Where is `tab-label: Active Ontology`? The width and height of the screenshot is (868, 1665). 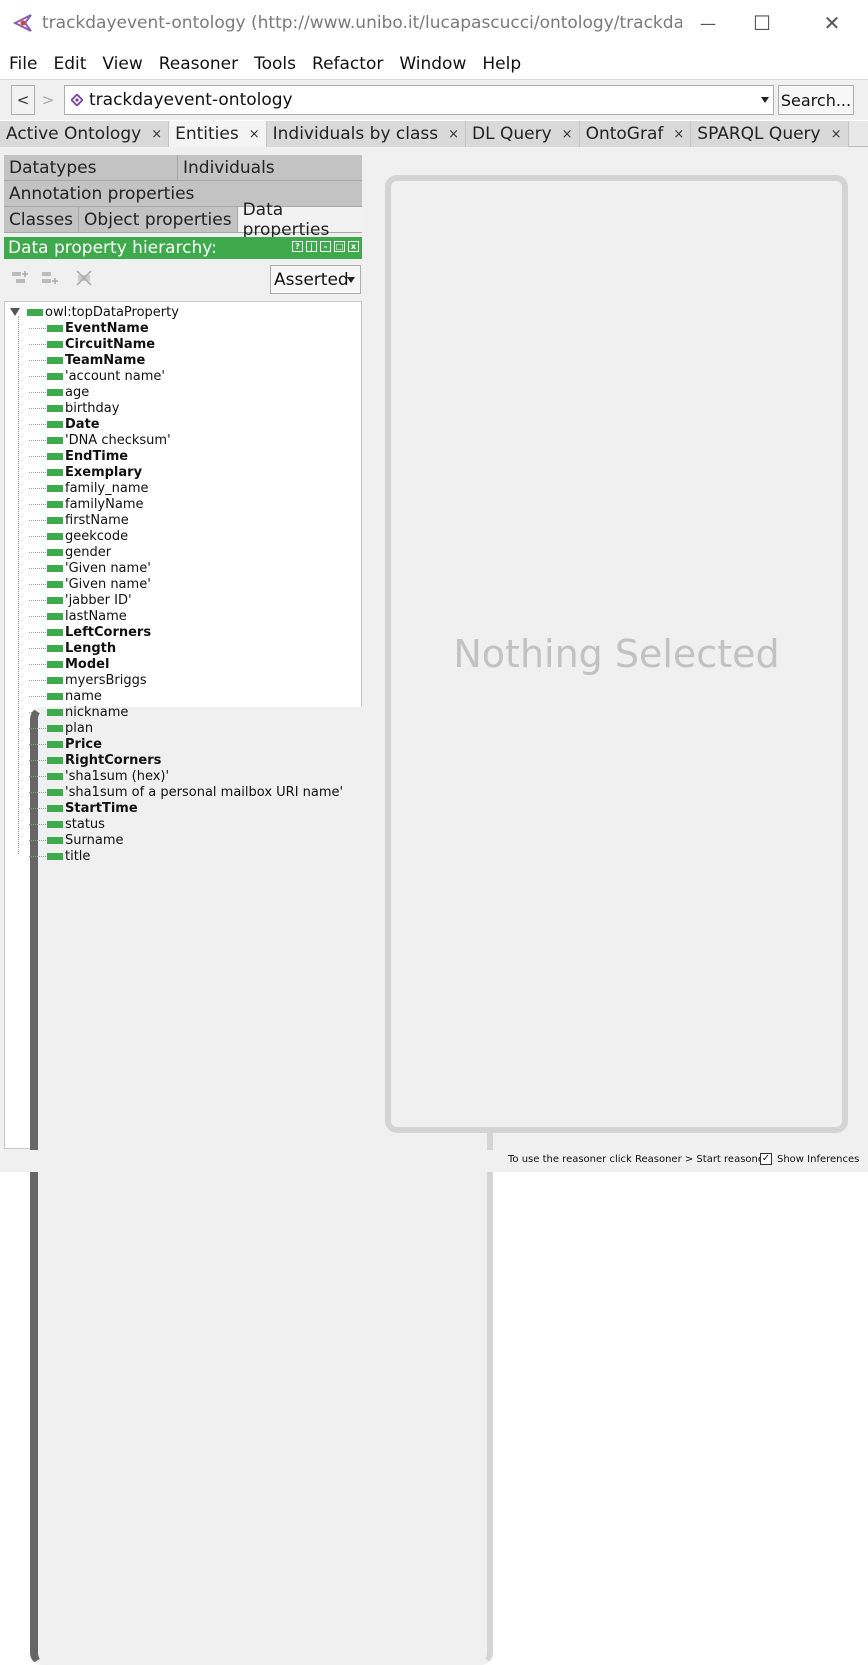 tab-label: Active Ontology is located at coordinates (74, 134).